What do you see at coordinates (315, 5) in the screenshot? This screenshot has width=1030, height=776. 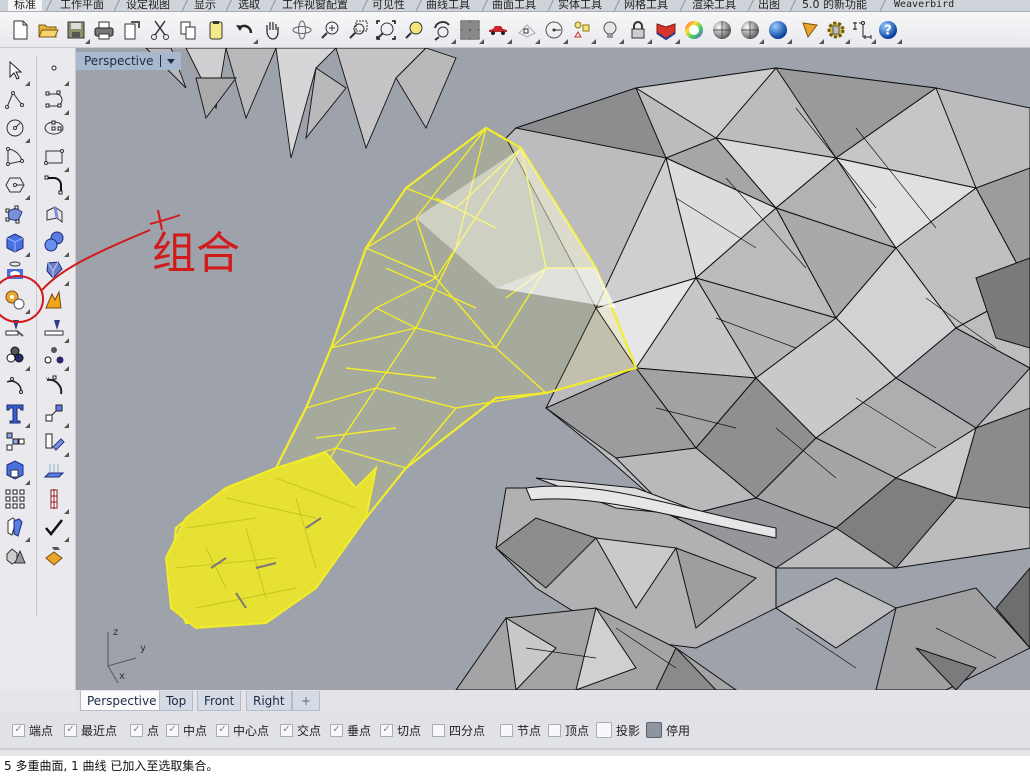 I see `tab-viewport-layout: 工作视窗配置` at bounding box center [315, 5].